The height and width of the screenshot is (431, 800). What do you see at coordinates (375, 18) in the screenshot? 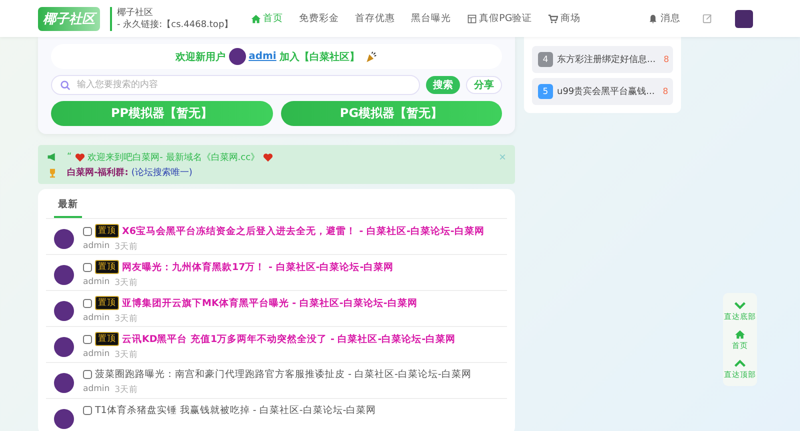
I see `nav-link: 首存优惠` at bounding box center [375, 18].